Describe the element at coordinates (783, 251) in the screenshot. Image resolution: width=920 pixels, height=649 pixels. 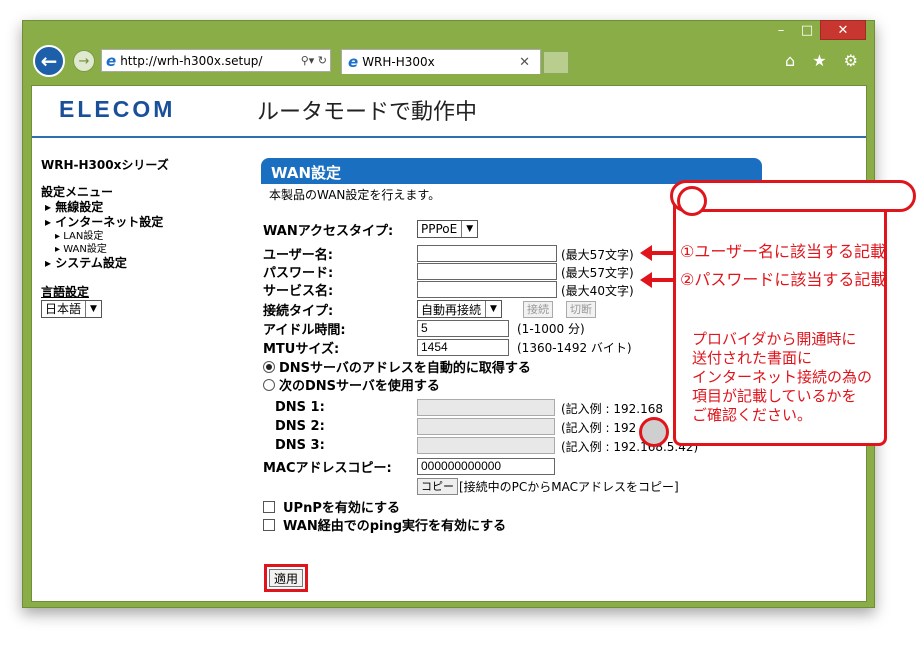
I see `annotation-username: ①ユーザー名に該当する記載` at that location.